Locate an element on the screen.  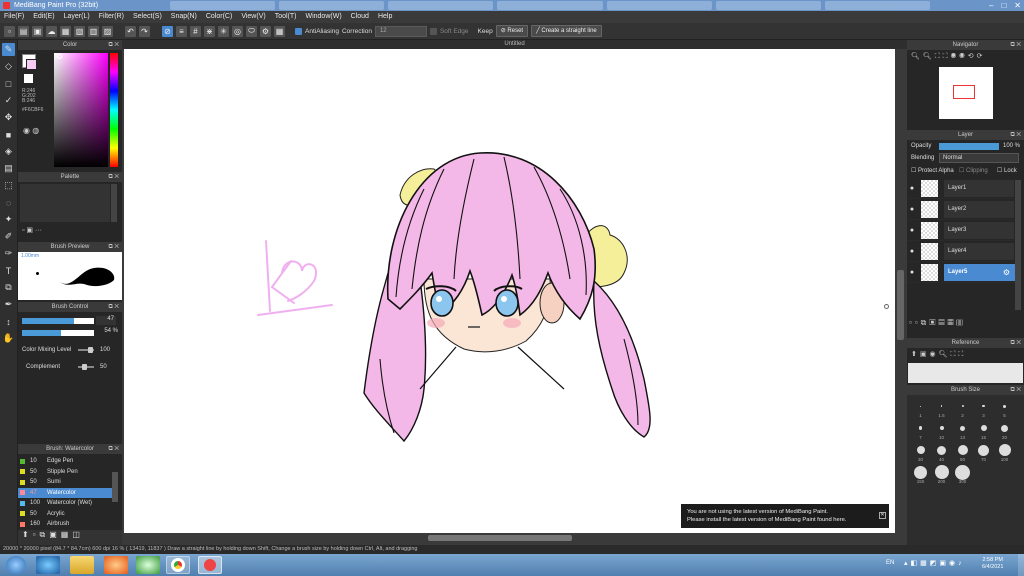
color-mode-icons: ◉ ◍ is located at coordinates (31, 130).